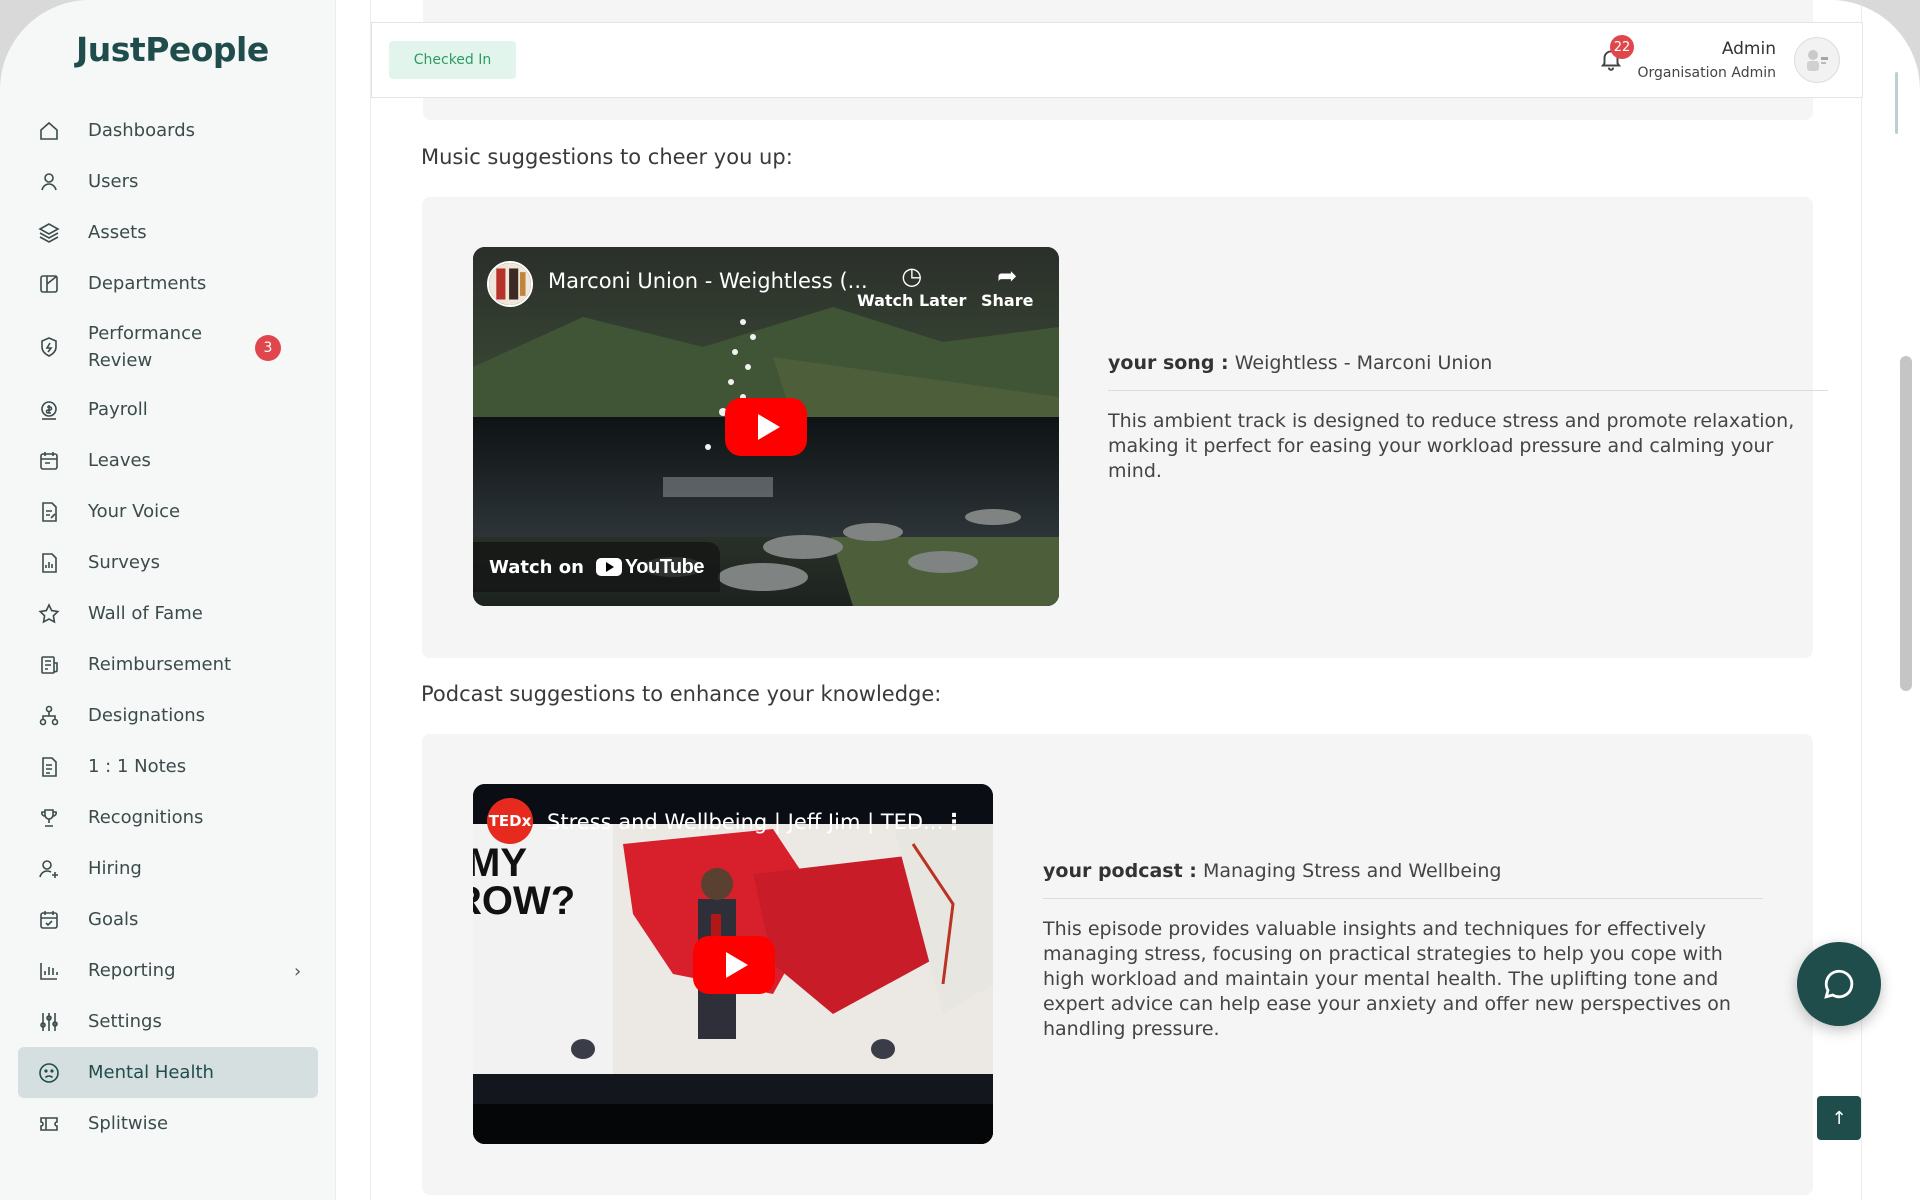  Describe the element at coordinates (49, 347) in the screenshot. I see `shield-icon` at that location.